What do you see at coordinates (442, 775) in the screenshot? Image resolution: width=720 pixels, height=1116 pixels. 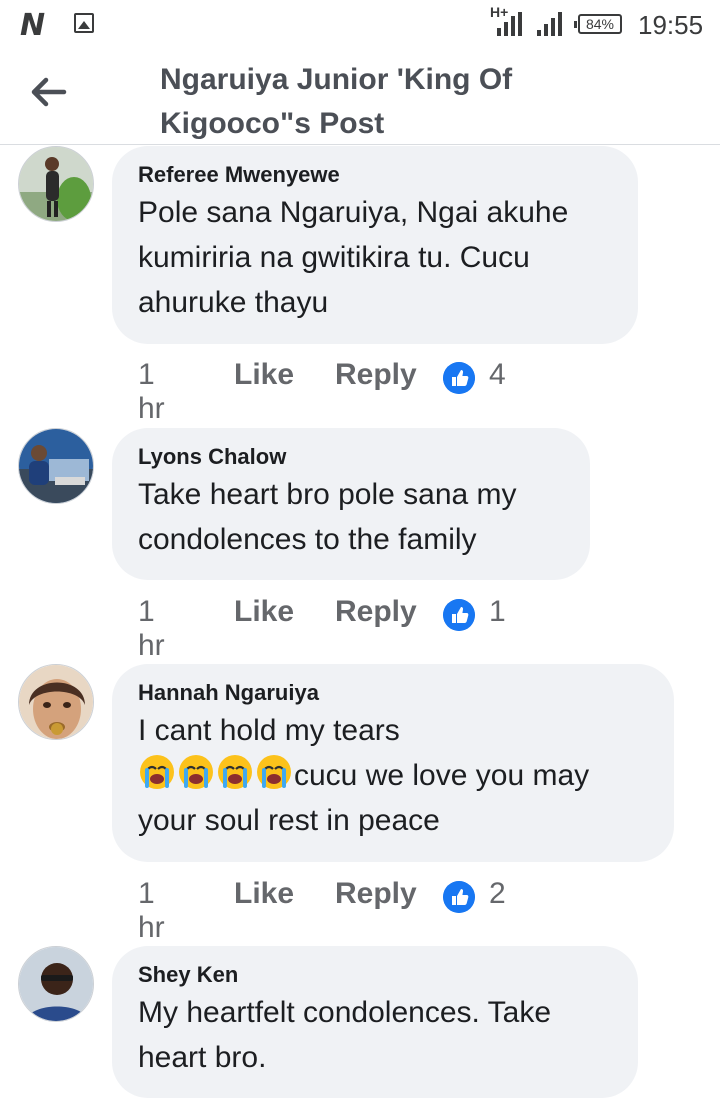 I see `comment-text-fragment: cucu we love you may` at bounding box center [442, 775].